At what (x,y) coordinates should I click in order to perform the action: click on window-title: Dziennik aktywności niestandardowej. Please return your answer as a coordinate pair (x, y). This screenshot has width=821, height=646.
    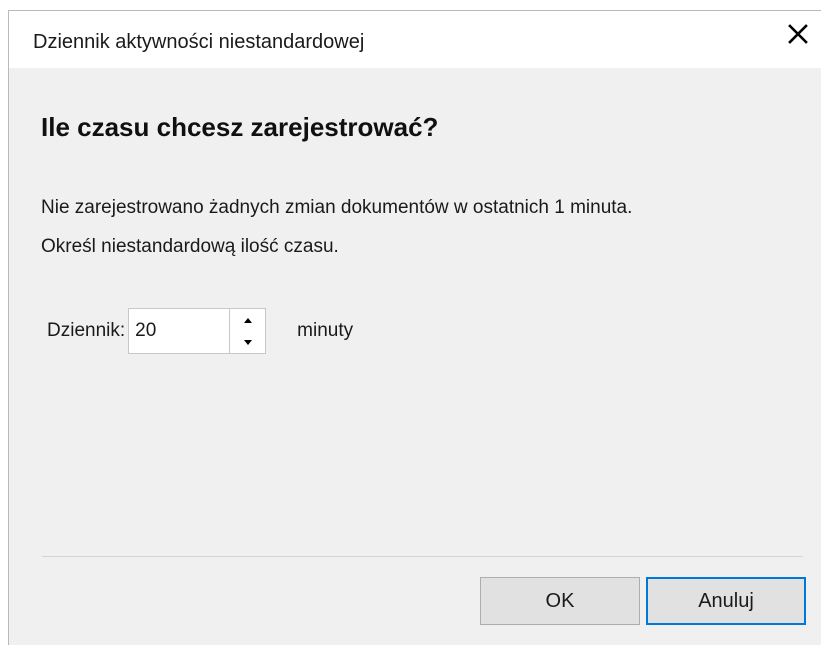
    Looking at the image, I should click on (199, 42).